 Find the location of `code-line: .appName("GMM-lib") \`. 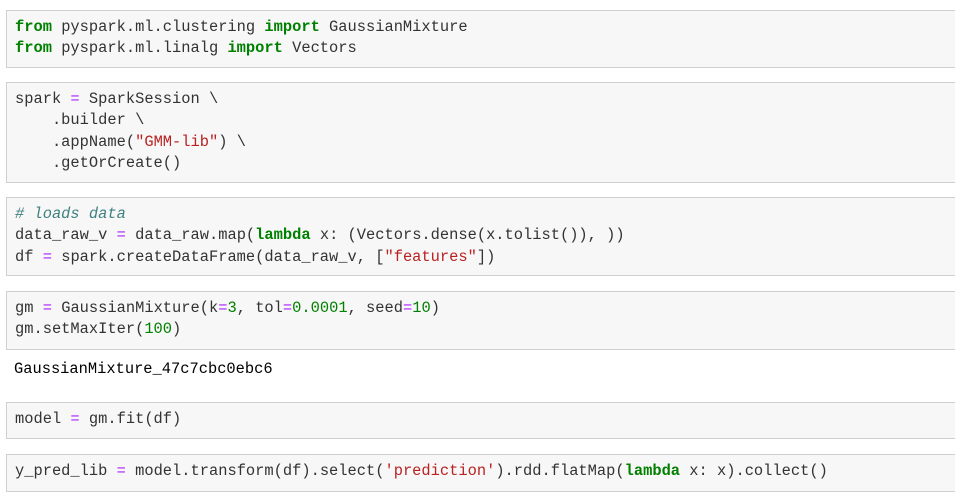

code-line: .appName("GMM-lib") \ is located at coordinates (485, 142).